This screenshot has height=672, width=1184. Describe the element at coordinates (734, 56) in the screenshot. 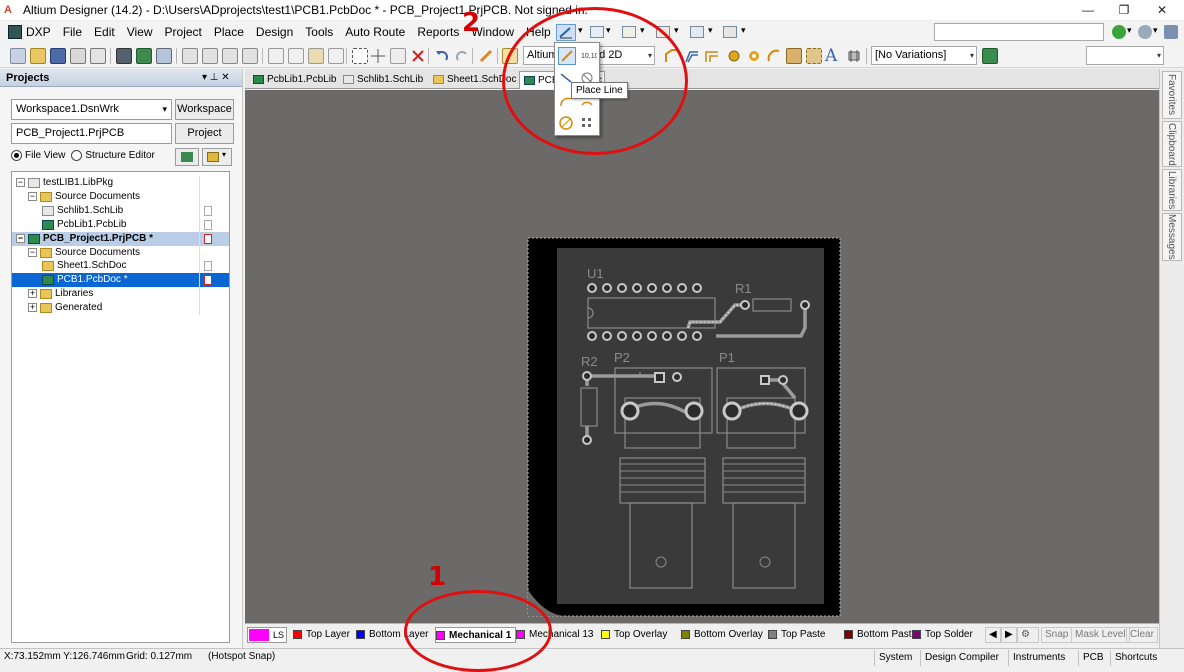

I see `place-pad-icon` at that location.